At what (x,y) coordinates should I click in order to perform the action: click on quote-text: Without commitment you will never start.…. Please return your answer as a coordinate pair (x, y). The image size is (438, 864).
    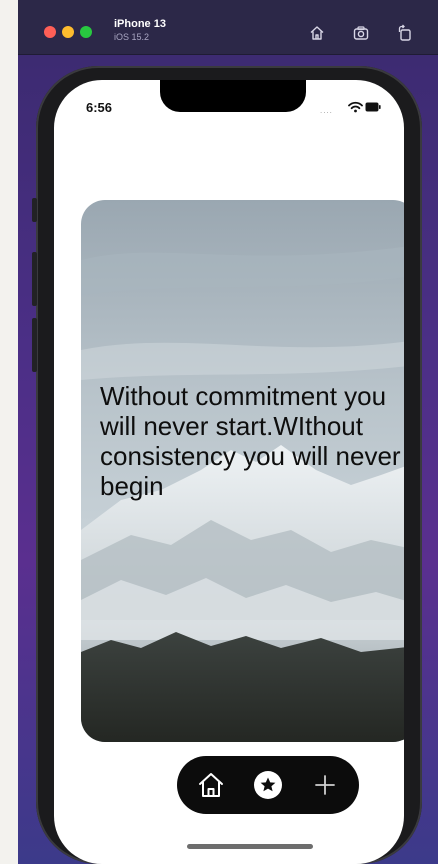
    Looking at the image, I should click on (250, 441).